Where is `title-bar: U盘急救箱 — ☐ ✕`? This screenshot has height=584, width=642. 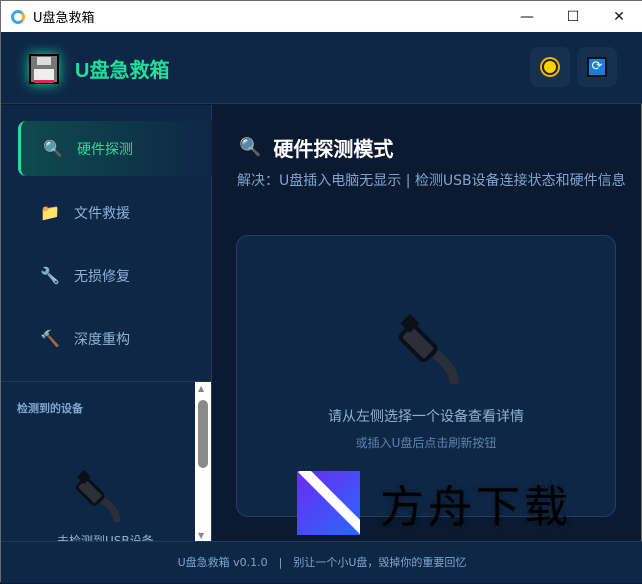
title-bar: U盘急救箱 — ☐ ✕ is located at coordinates (321, 16).